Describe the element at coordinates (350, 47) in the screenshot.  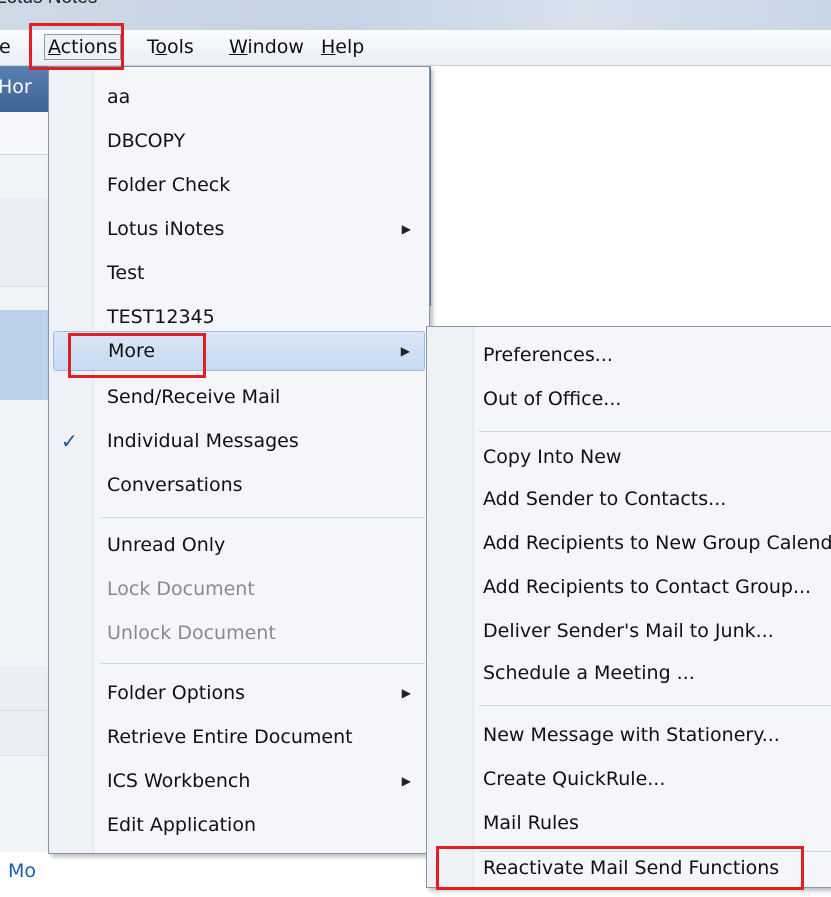
I see `menu-help-rest: elp` at that location.